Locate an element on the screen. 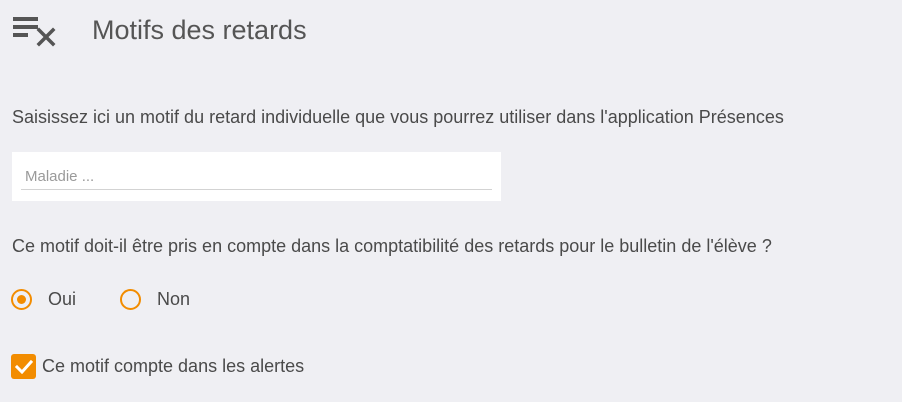  radio-selected-icon is located at coordinates (21, 299).